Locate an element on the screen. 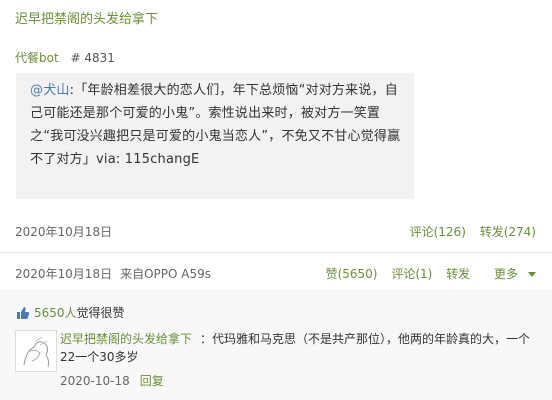 The width and height of the screenshot is (552, 400). repost-date-and-device: 2020年10月18日 来自OPPO A59s is located at coordinates (113, 273).